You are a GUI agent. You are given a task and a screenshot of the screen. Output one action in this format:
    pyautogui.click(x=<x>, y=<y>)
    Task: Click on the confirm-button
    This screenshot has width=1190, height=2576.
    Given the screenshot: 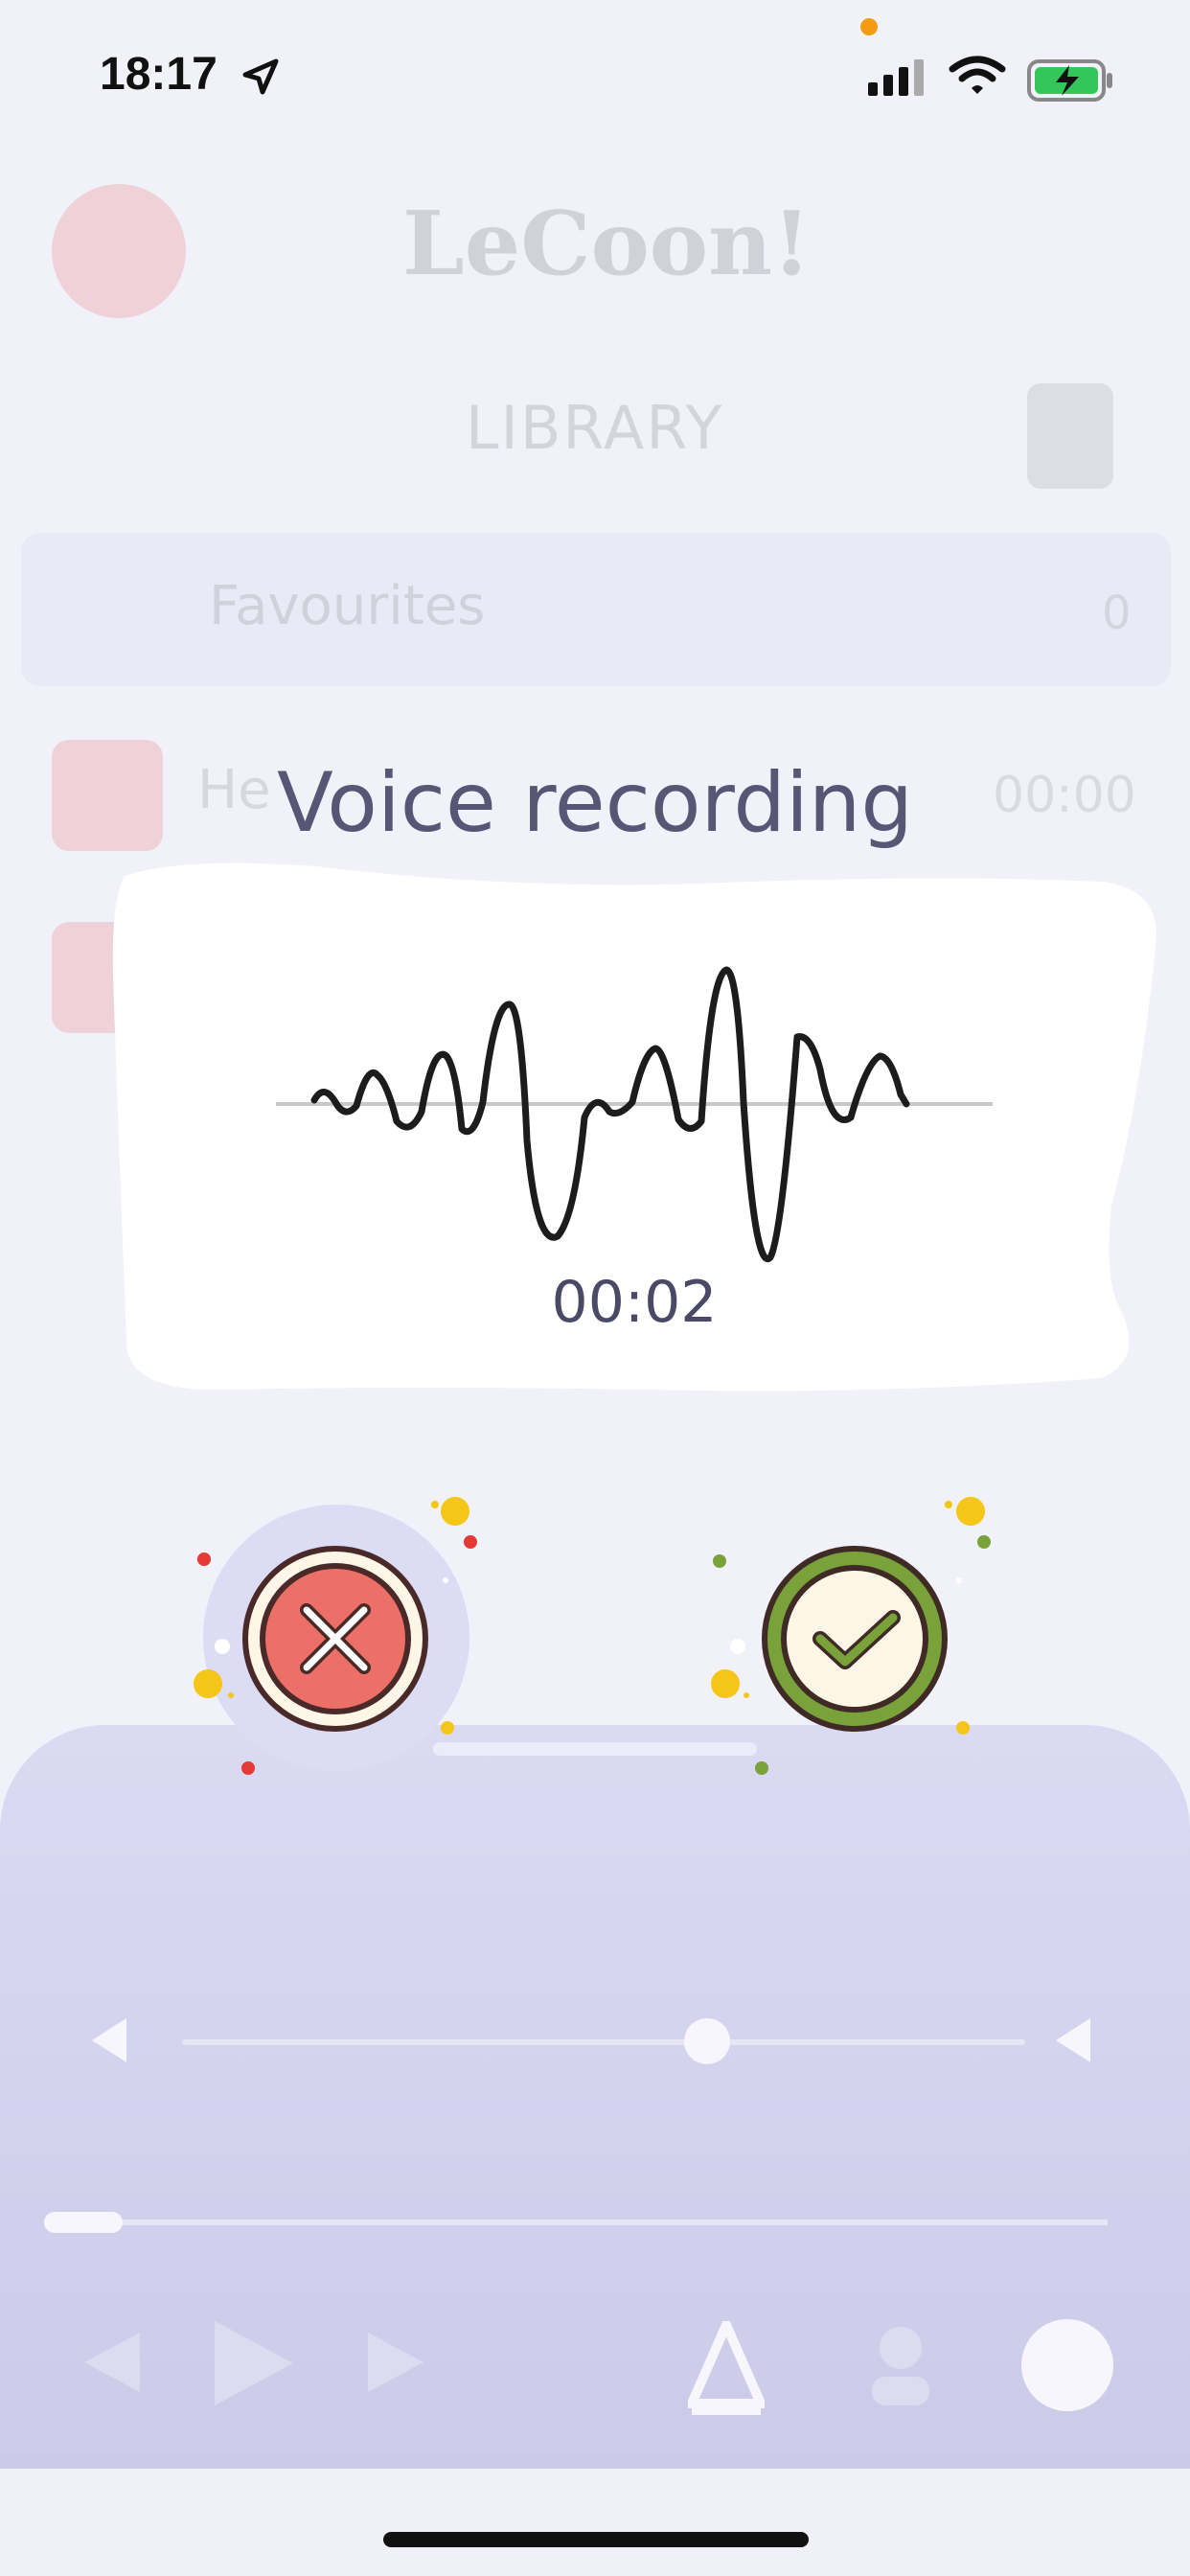 What is the action you would take?
    pyautogui.click(x=855, y=1639)
    